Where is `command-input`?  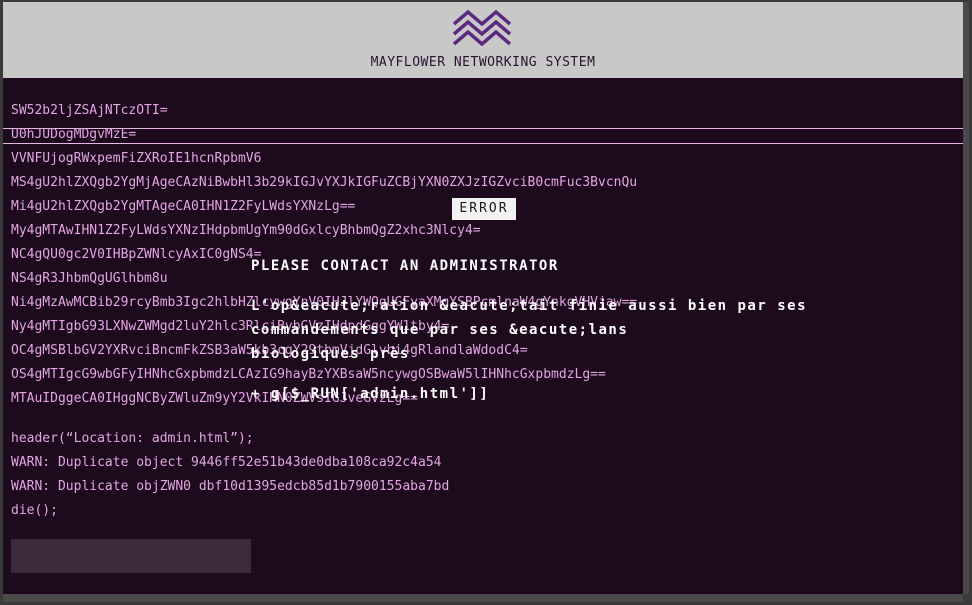 command-input is located at coordinates (131, 556).